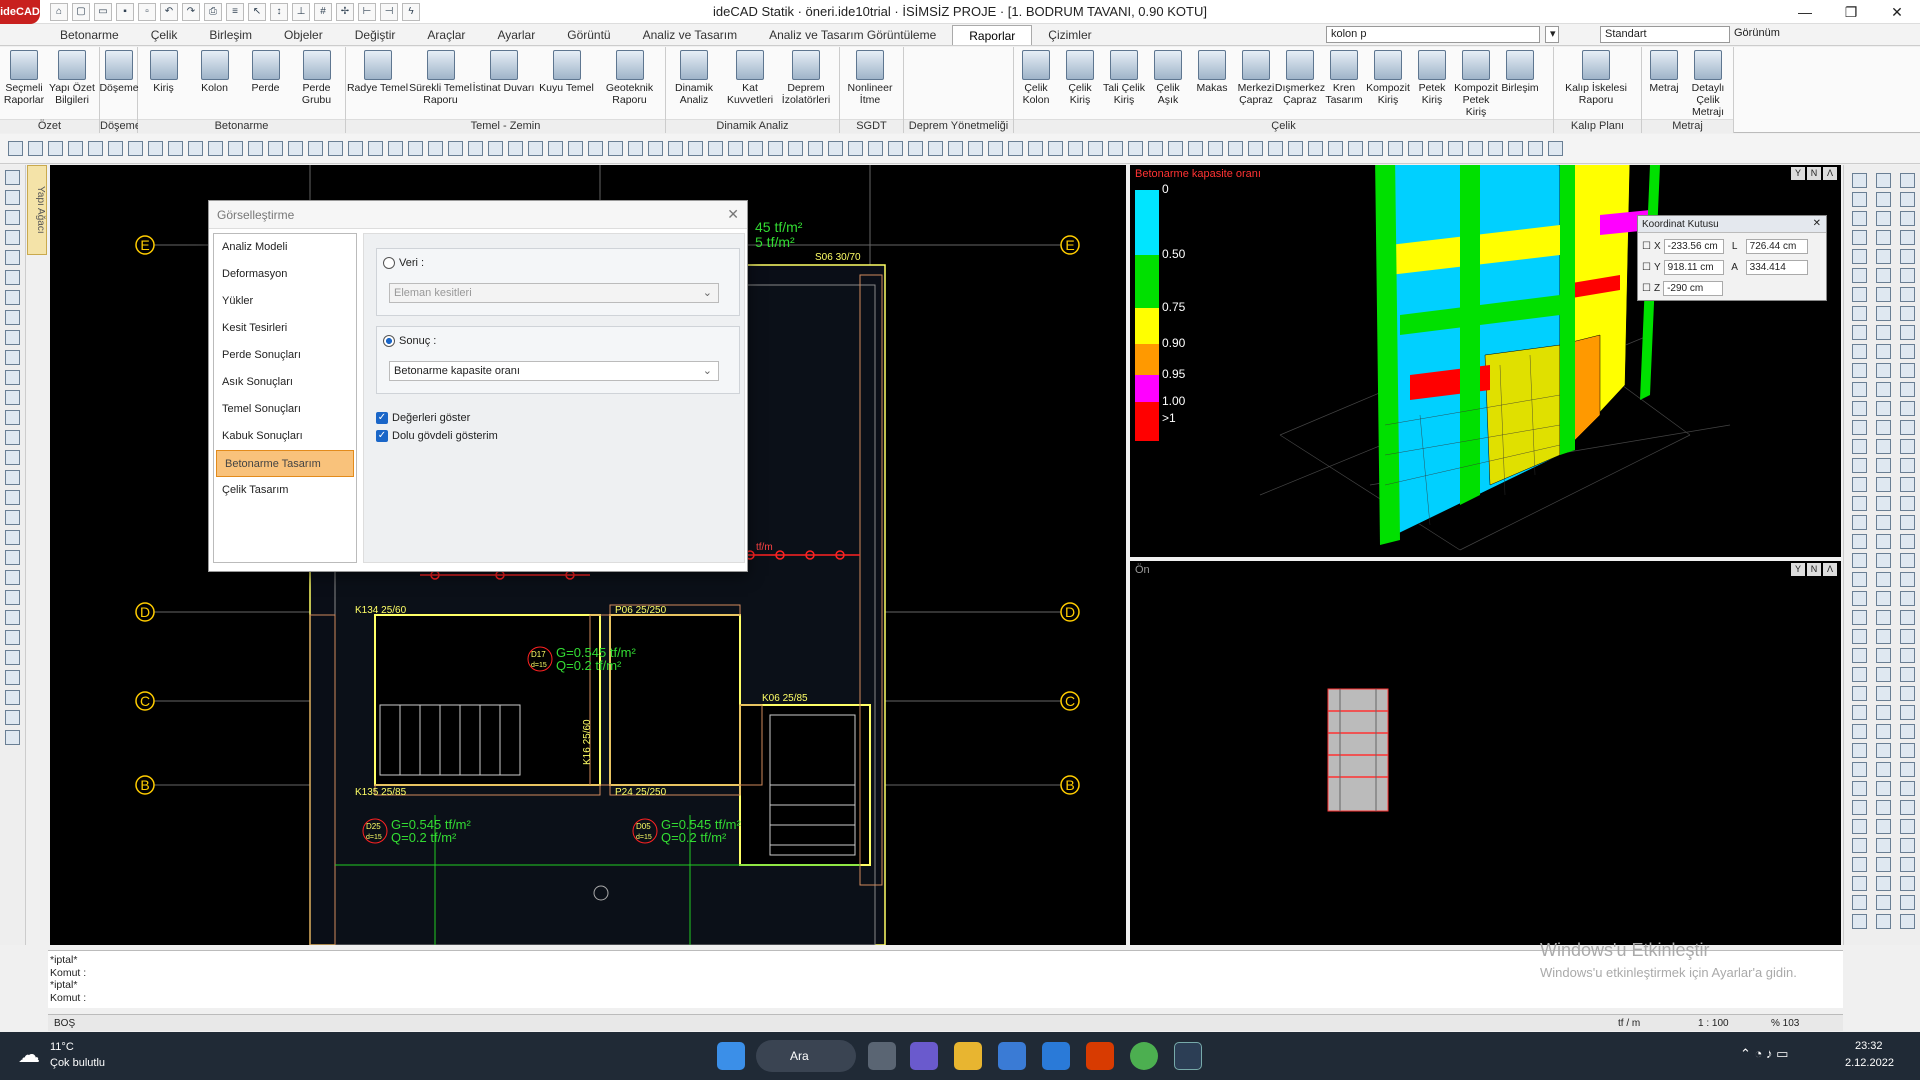 The height and width of the screenshot is (1080, 1920). What do you see at coordinates (1388, 84) in the screenshot?
I see `ribbon-button: Kompozit Kiriş` at bounding box center [1388, 84].